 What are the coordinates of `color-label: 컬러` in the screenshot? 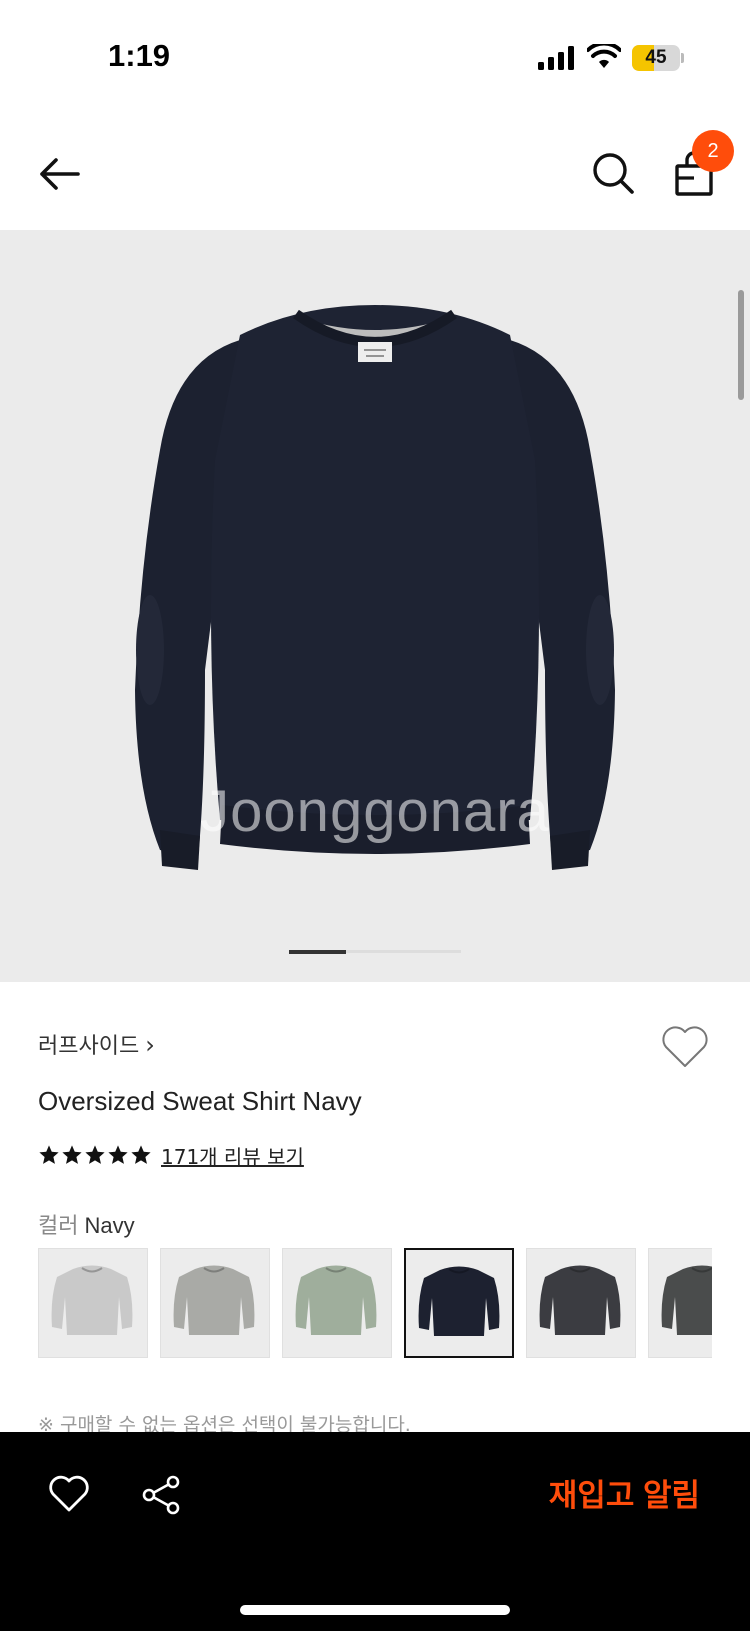 It's located at (58, 1226).